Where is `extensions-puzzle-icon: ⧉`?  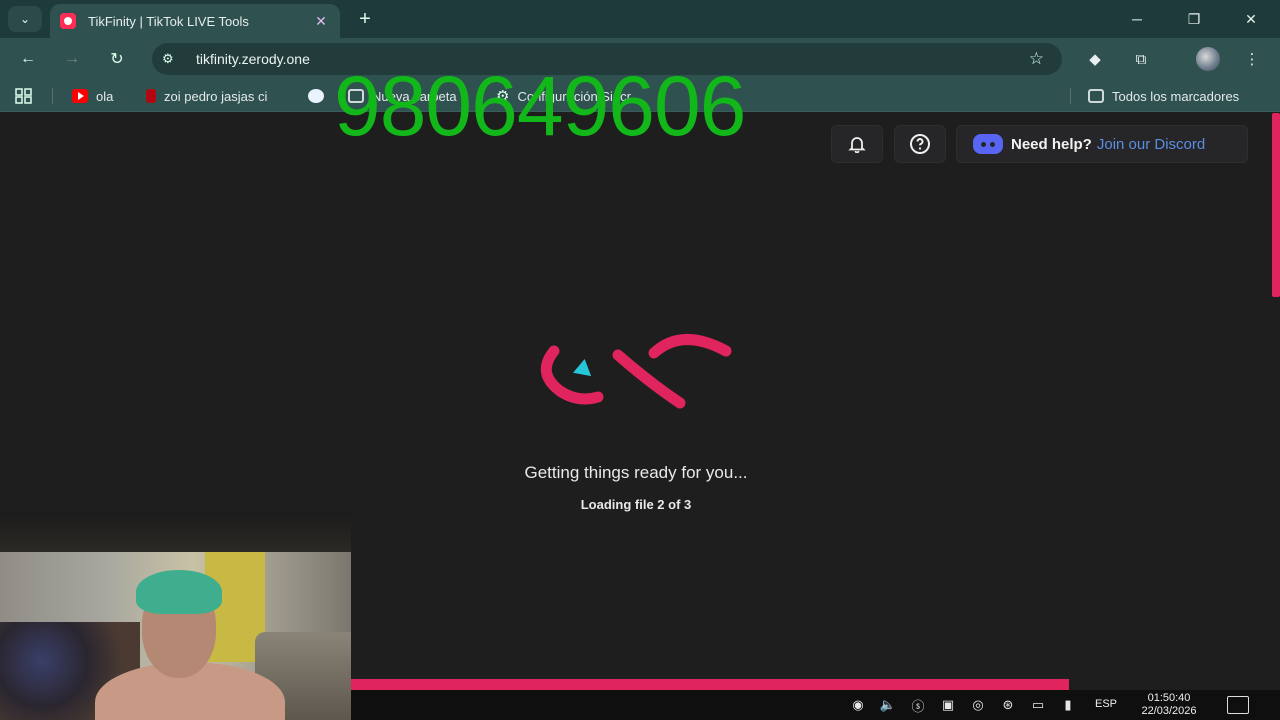 extensions-puzzle-icon: ⧉ is located at coordinates (1141, 59).